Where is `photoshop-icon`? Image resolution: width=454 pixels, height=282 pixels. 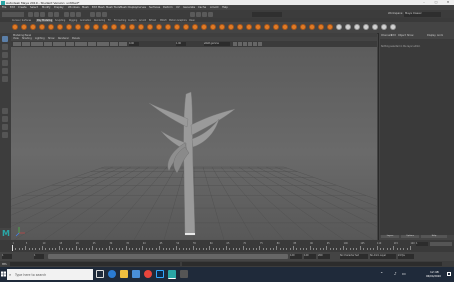 photoshop-icon is located at coordinates (160, 274).